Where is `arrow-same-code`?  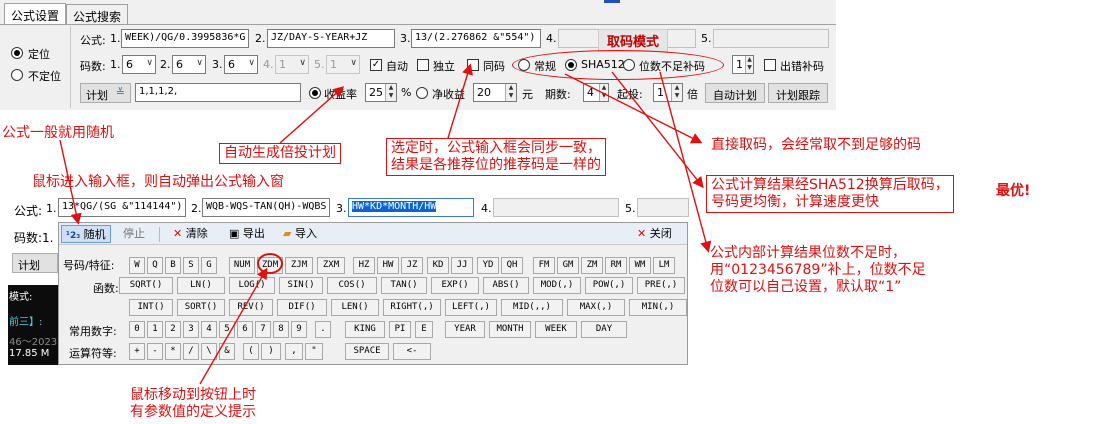
arrow-same-code is located at coordinates (460, 101).